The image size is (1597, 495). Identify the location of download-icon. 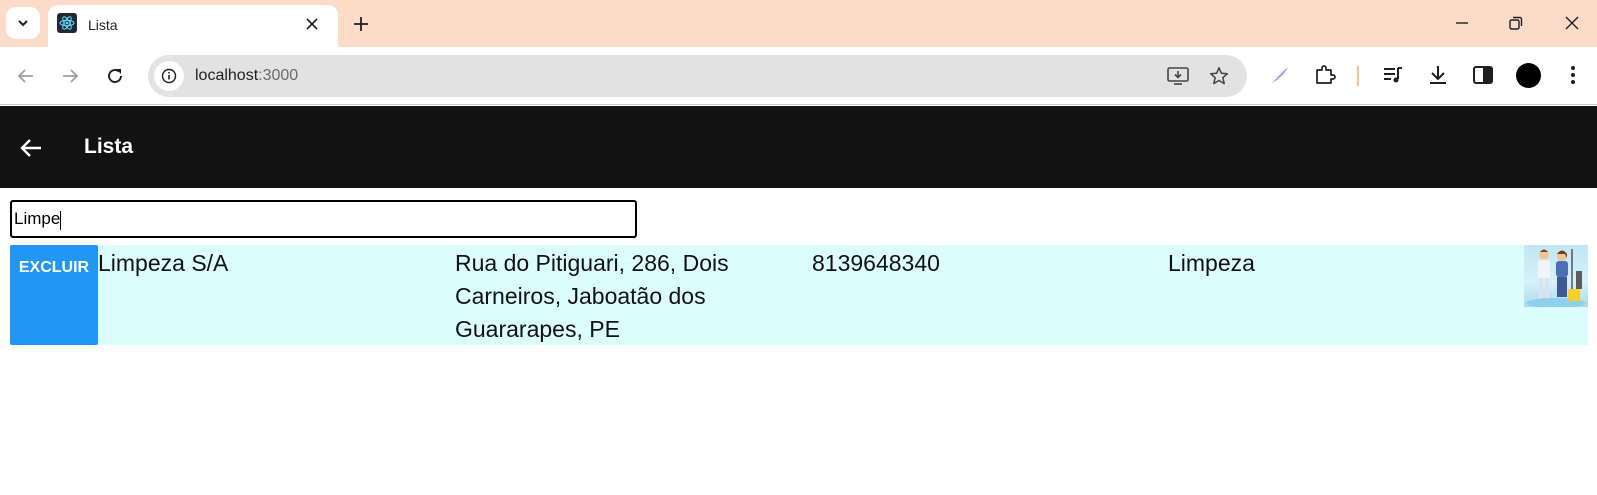
(1438, 75).